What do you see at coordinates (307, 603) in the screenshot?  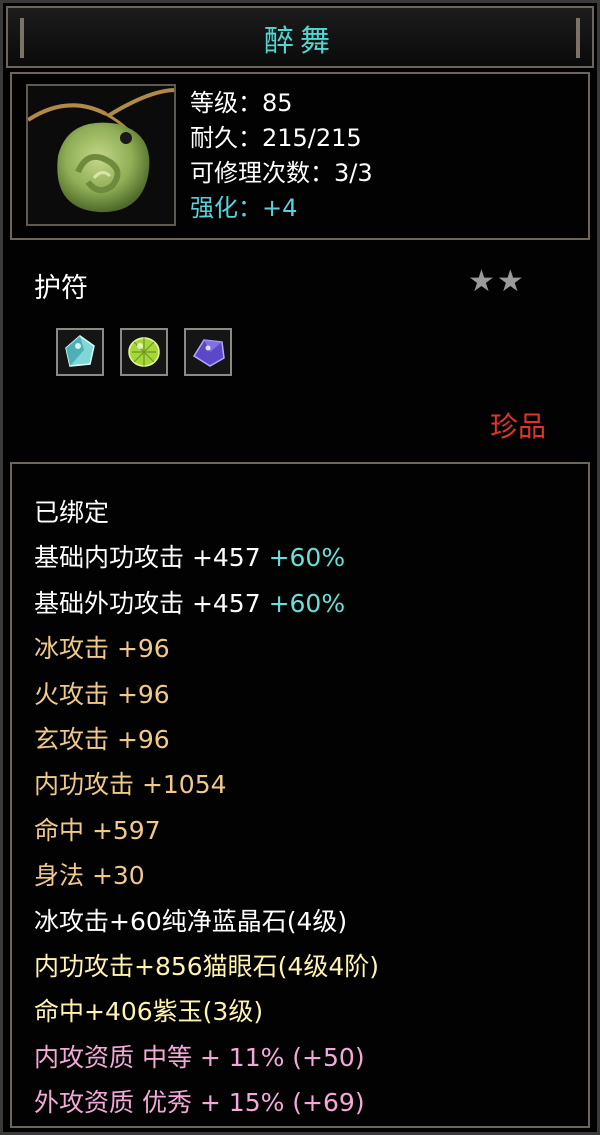 I see `attr-outer-base-pct: +60%` at bounding box center [307, 603].